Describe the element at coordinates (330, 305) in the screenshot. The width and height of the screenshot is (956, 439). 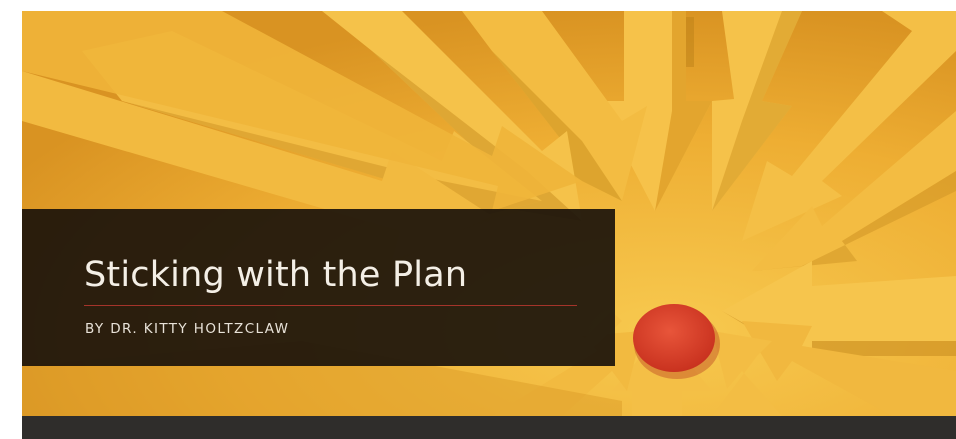
I see `title-divider` at that location.